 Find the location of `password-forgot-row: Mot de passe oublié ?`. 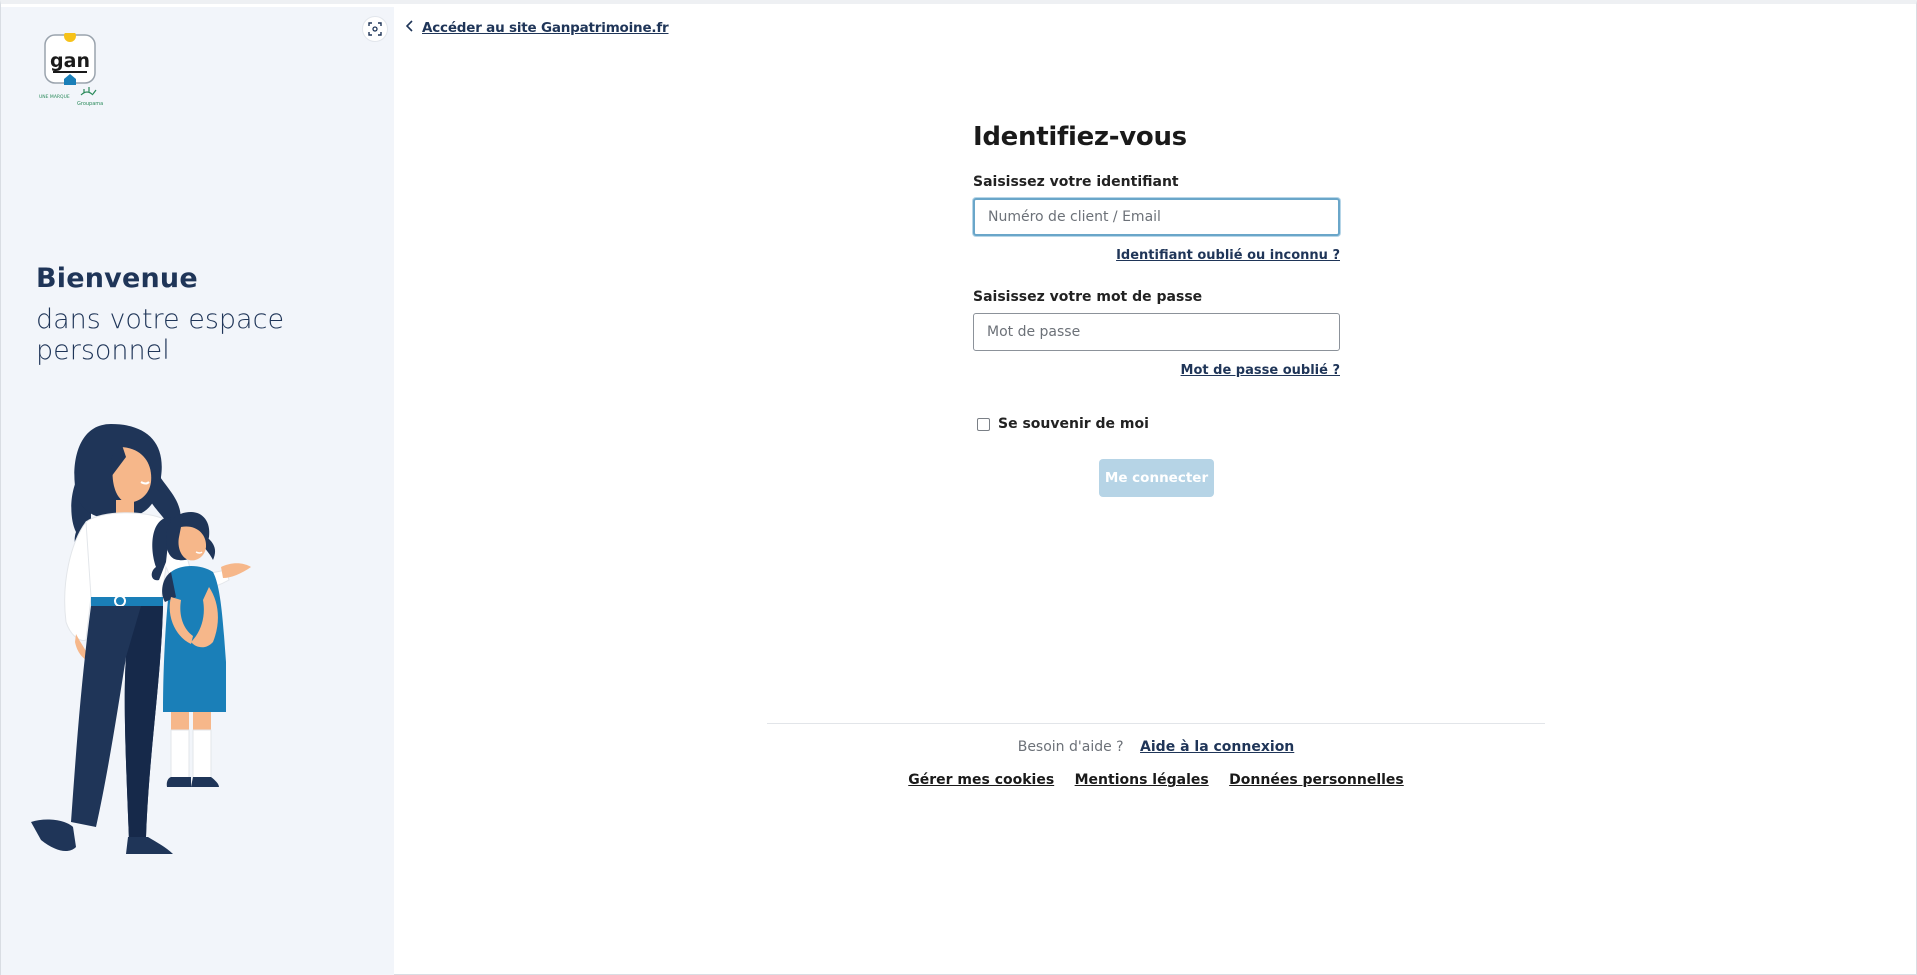

password-forgot-row: Mot de passe oublié ? is located at coordinates (1156, 368).